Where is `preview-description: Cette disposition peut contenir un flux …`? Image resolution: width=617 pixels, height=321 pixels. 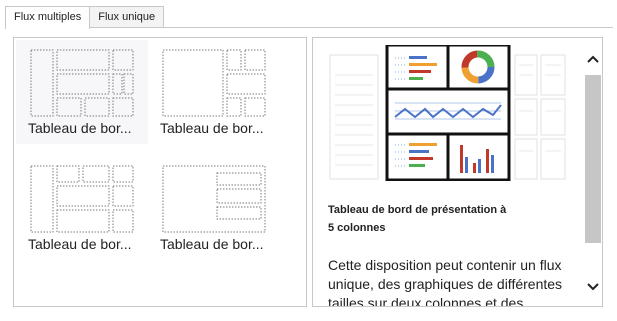 preview-description: Cette disposition peut contenir un flux … is located at coordinates (445, 282).